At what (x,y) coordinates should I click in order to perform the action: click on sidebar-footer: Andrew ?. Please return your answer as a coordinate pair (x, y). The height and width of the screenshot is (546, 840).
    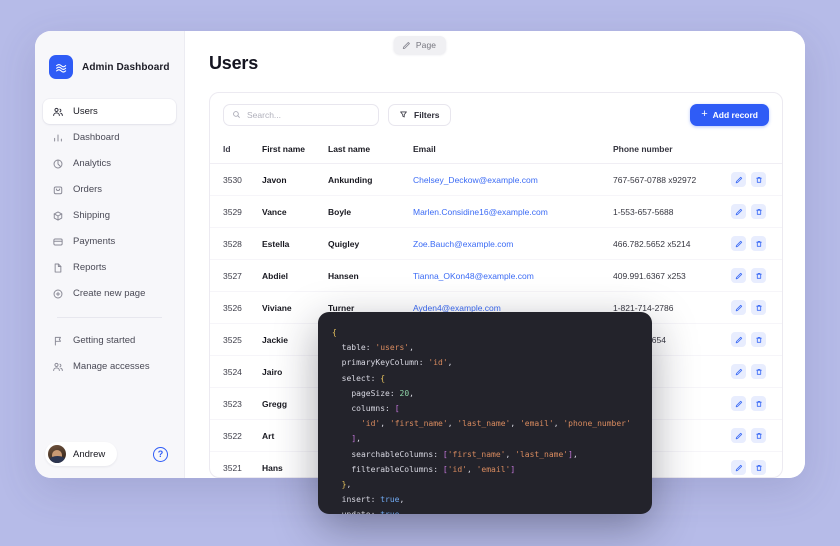
    Looking at the image, I should click on (109, 454).